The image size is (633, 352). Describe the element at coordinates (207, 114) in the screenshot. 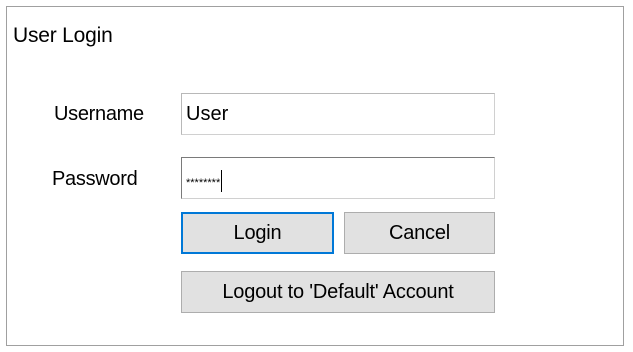

I see `username-value: User` at that location.